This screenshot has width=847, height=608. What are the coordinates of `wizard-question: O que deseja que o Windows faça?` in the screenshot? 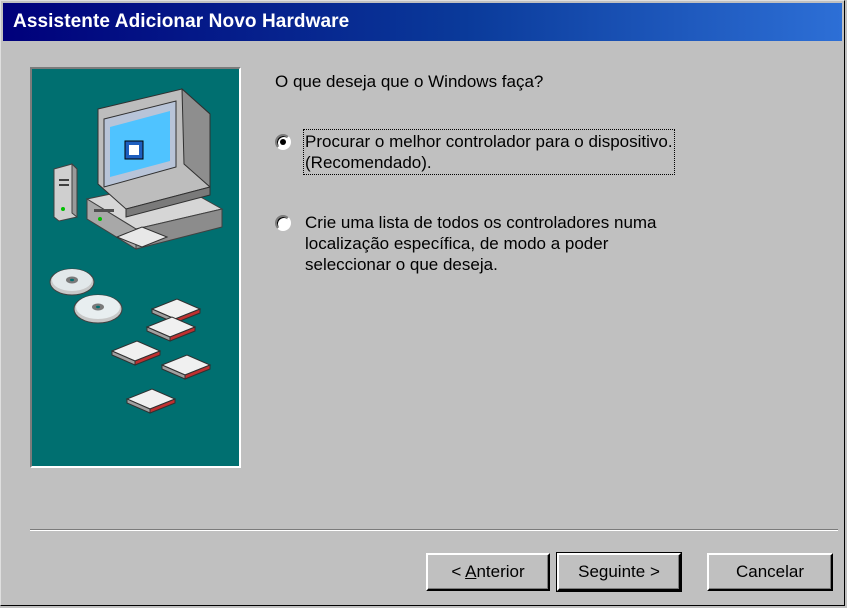 It's located at (409, 81).